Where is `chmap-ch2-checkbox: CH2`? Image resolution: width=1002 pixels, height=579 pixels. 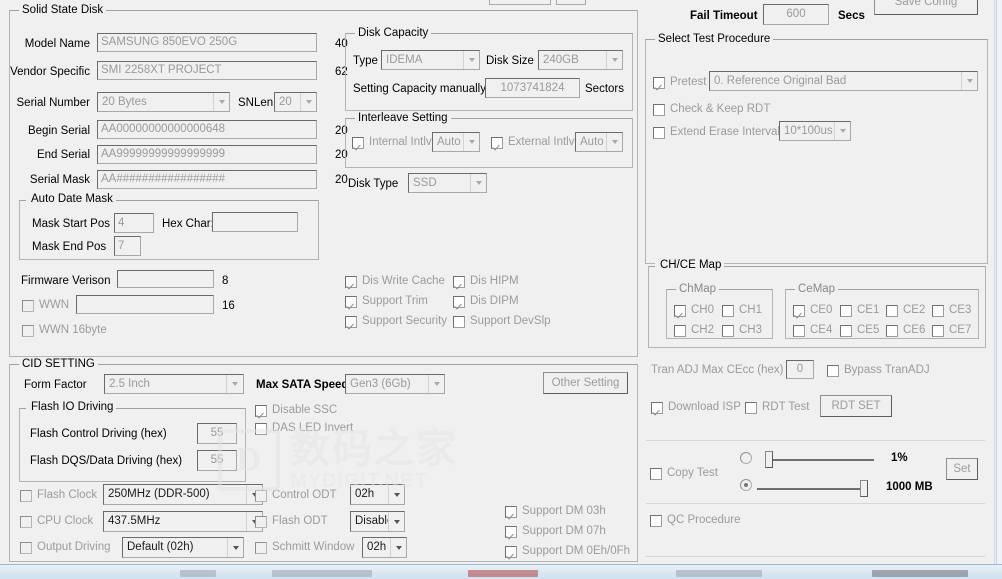
chmap-ch2-checkbox: CH2 is located at coordinates (694, 330).